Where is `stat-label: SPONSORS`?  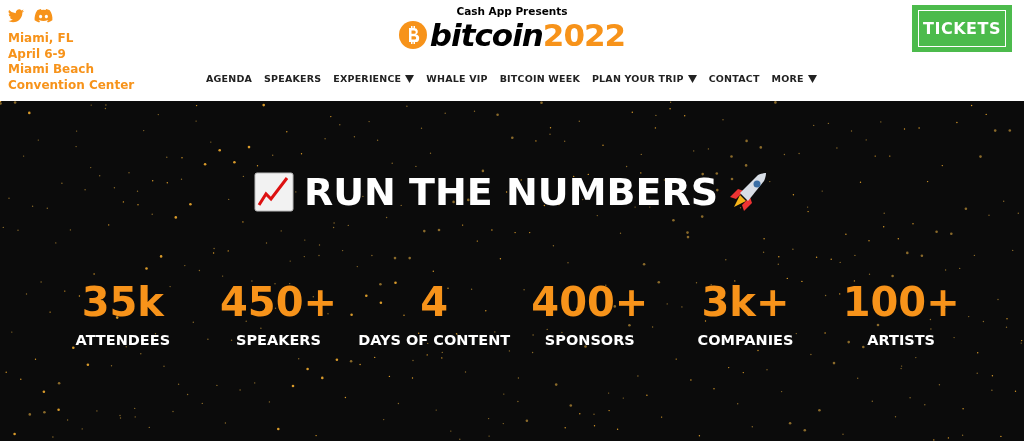
stat-label: SPONSORS is located at coordinates (589, 340).